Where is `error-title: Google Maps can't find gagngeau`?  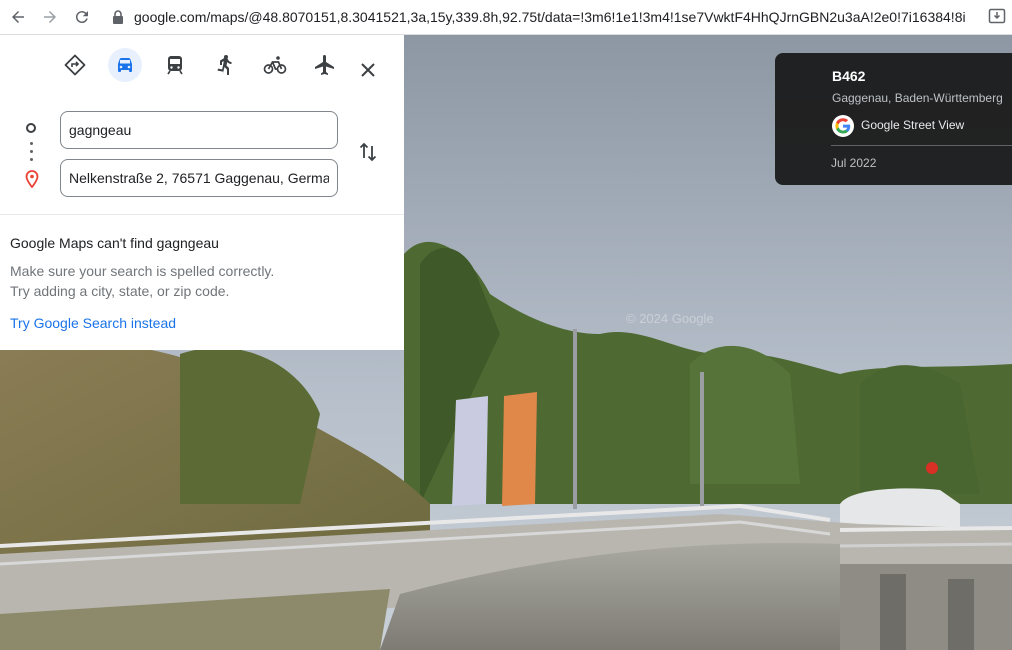 error-title: Google Maps can't find gagngeau is located at coordinates (114, 243).